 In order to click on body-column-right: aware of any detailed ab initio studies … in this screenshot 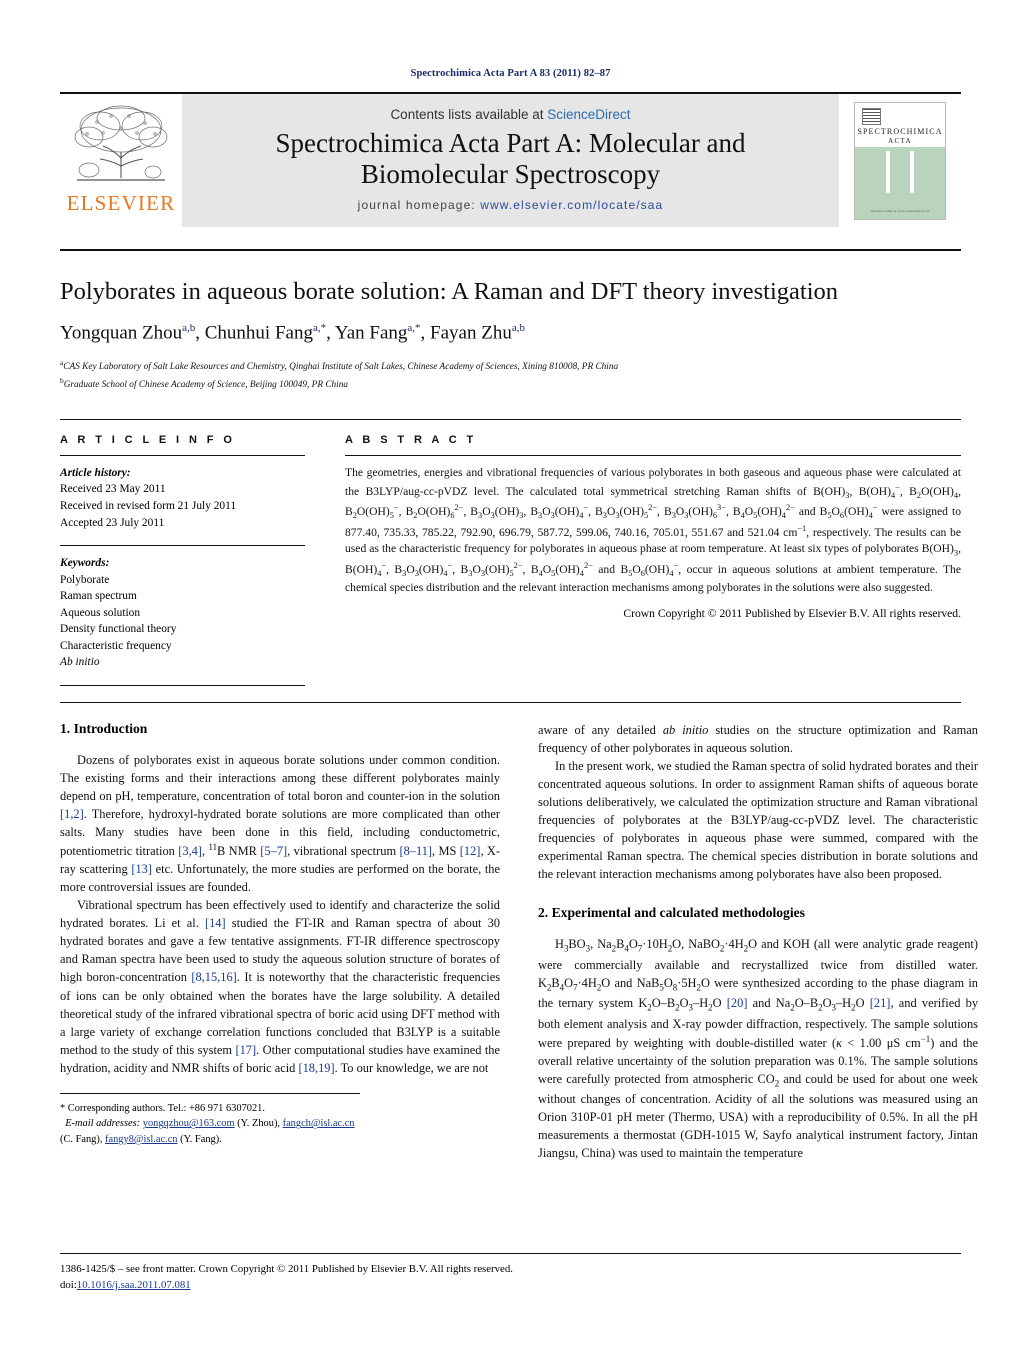, I will do `click(758, 942)`.